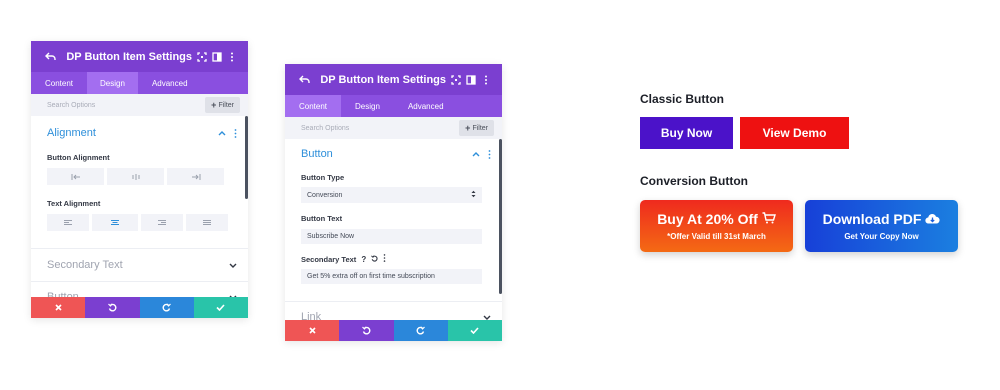  I want to click on field-menu-icon, so click(384, 259).